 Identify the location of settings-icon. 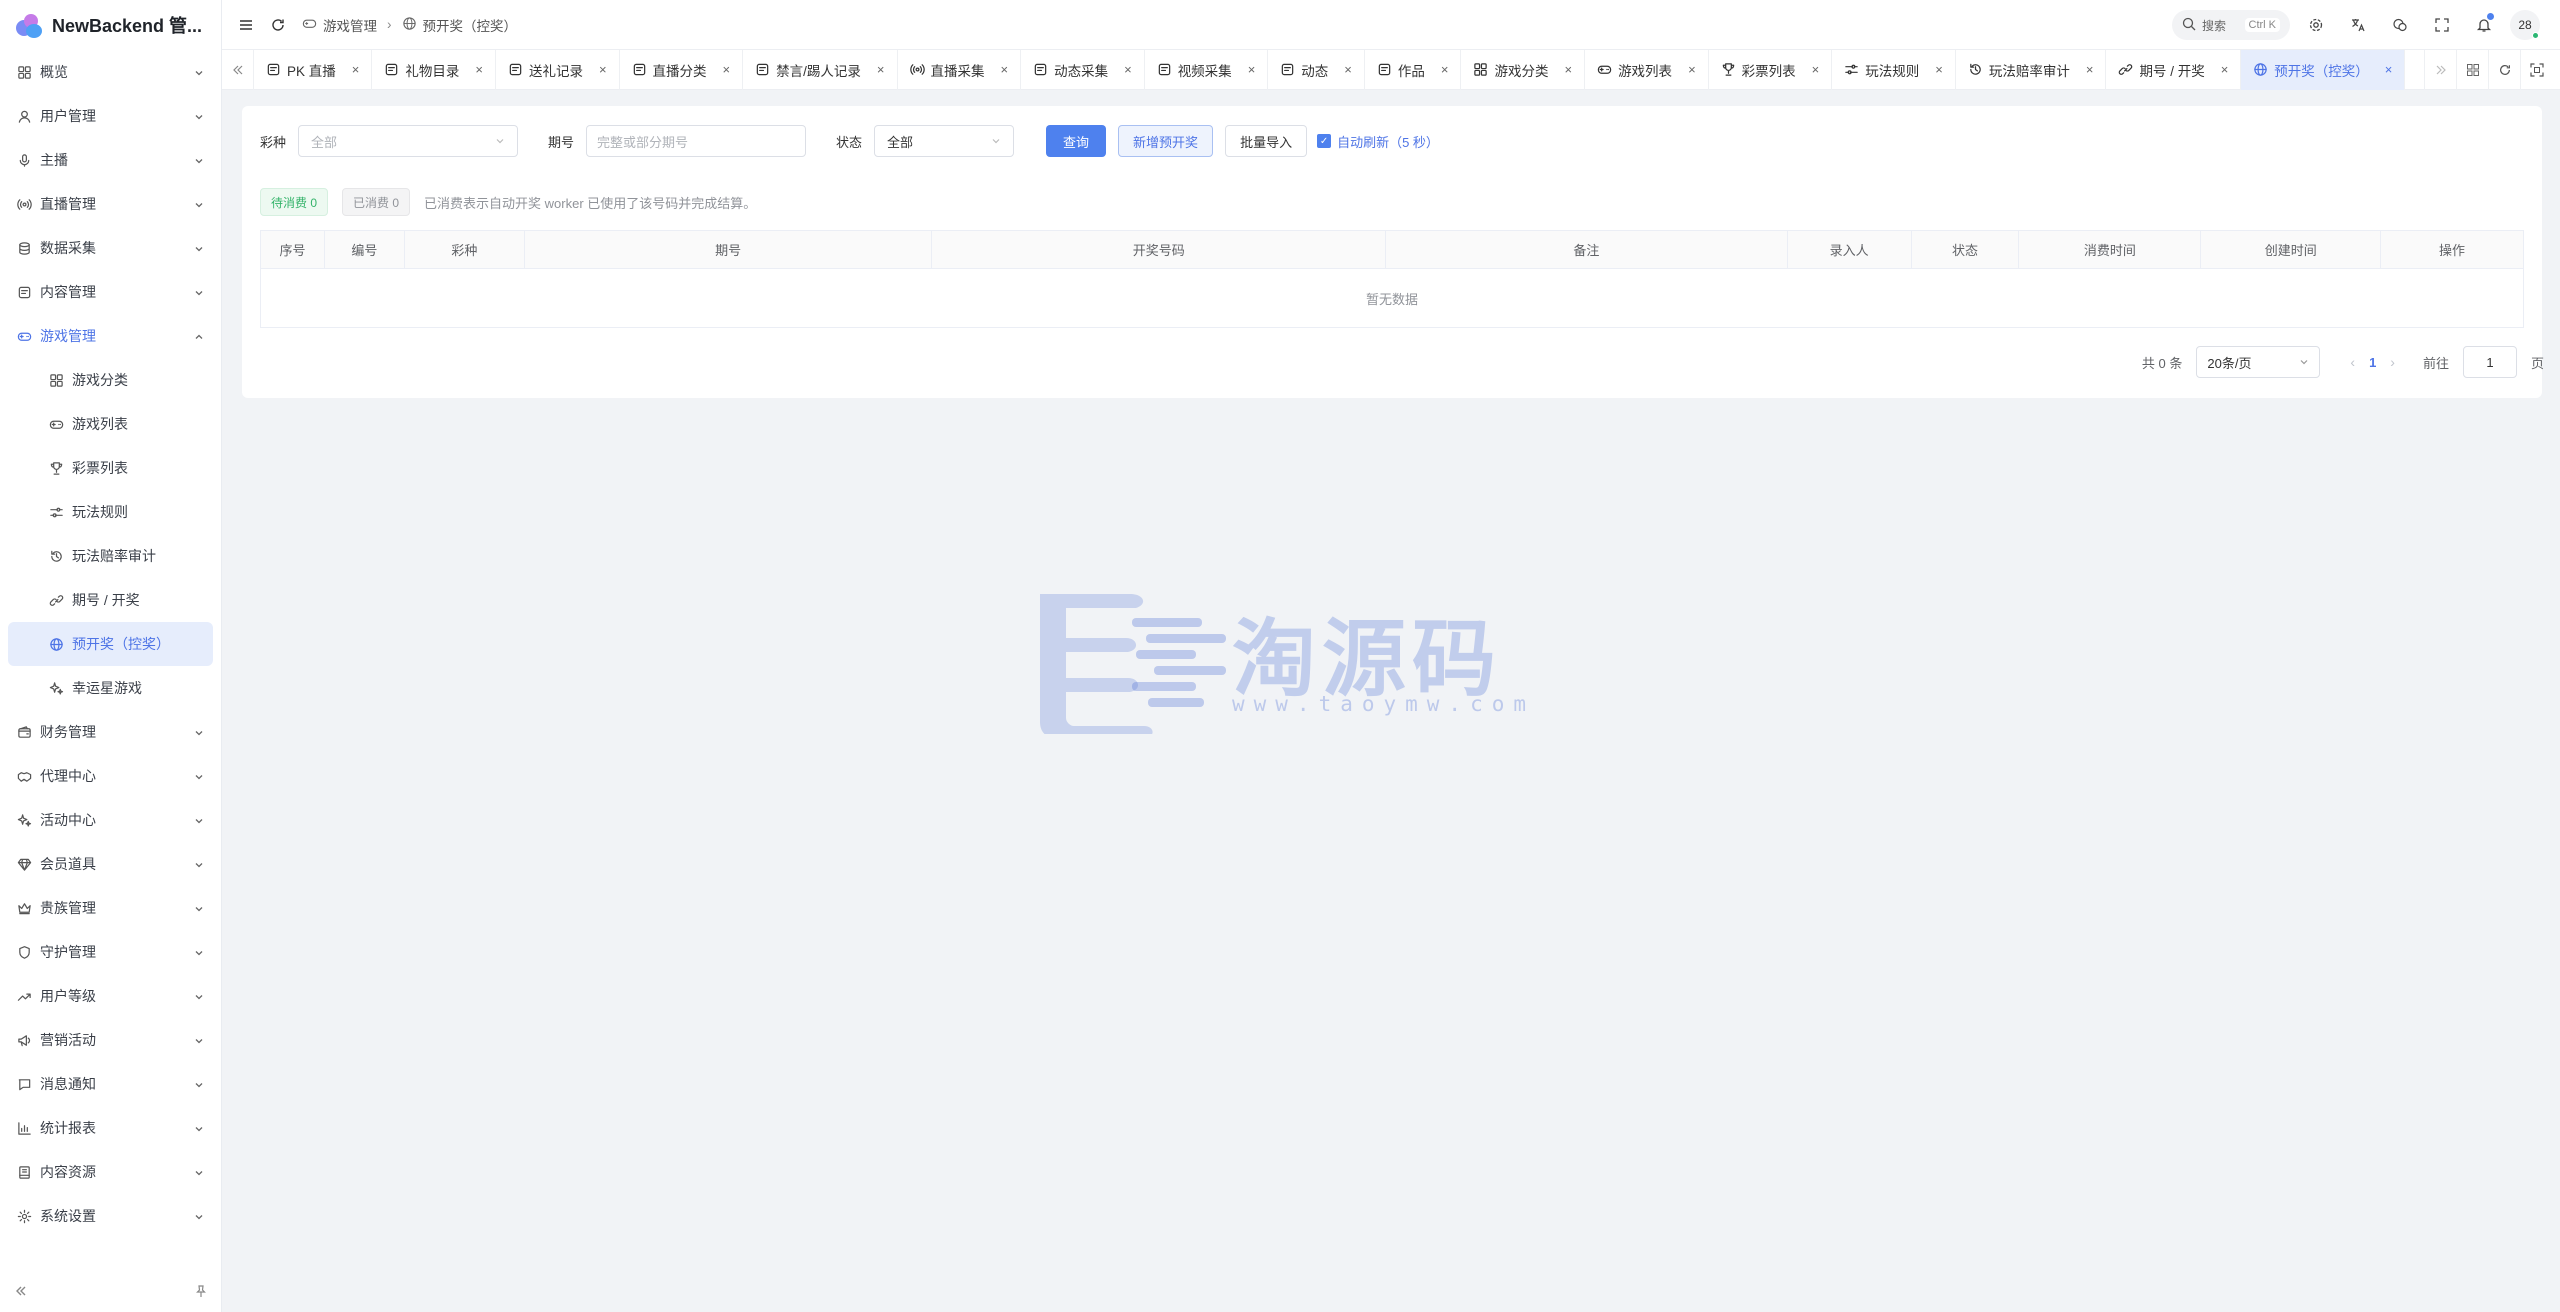
(2316, 25).